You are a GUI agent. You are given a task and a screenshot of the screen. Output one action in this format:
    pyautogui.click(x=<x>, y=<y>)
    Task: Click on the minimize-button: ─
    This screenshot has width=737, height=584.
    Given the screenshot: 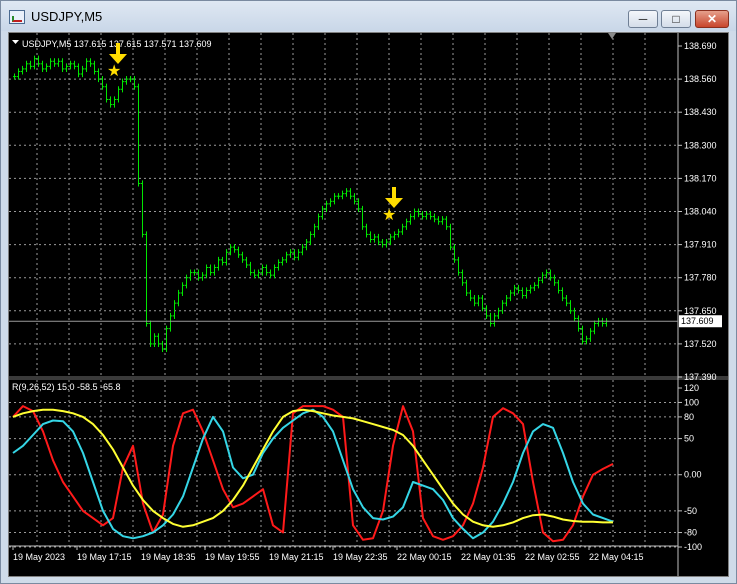 What is the action you would take?
    pyautogui.click(x=643, y=19)
    